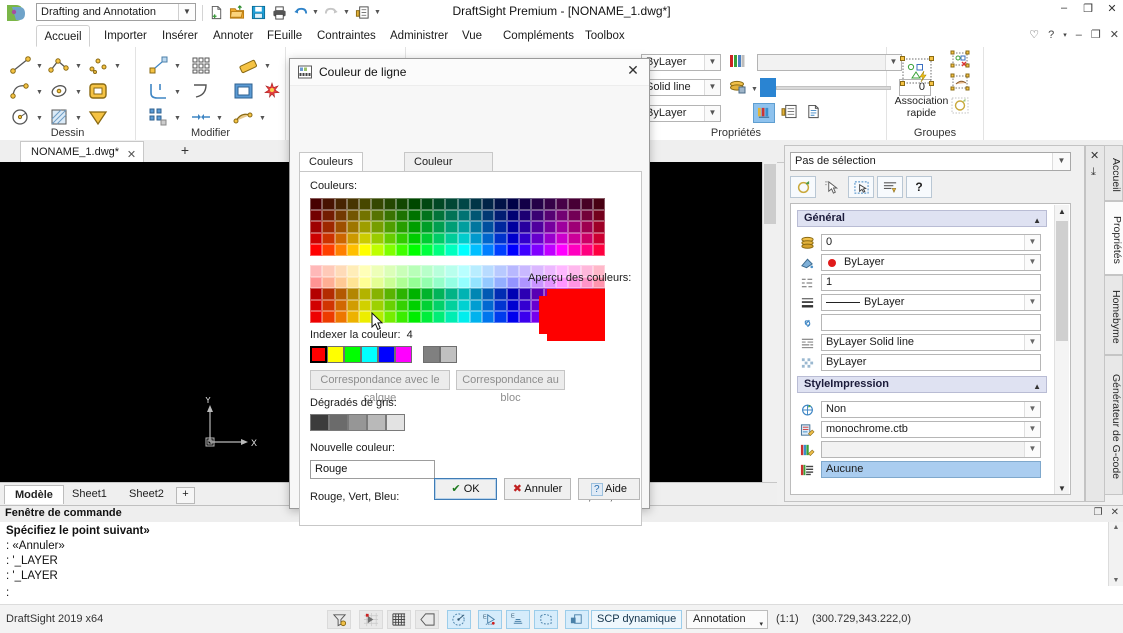  What do you see at coordinates (346, 36) in the screenshot?
I see `tab-contraintes: Contraintes` at bounding box center [346, 36].